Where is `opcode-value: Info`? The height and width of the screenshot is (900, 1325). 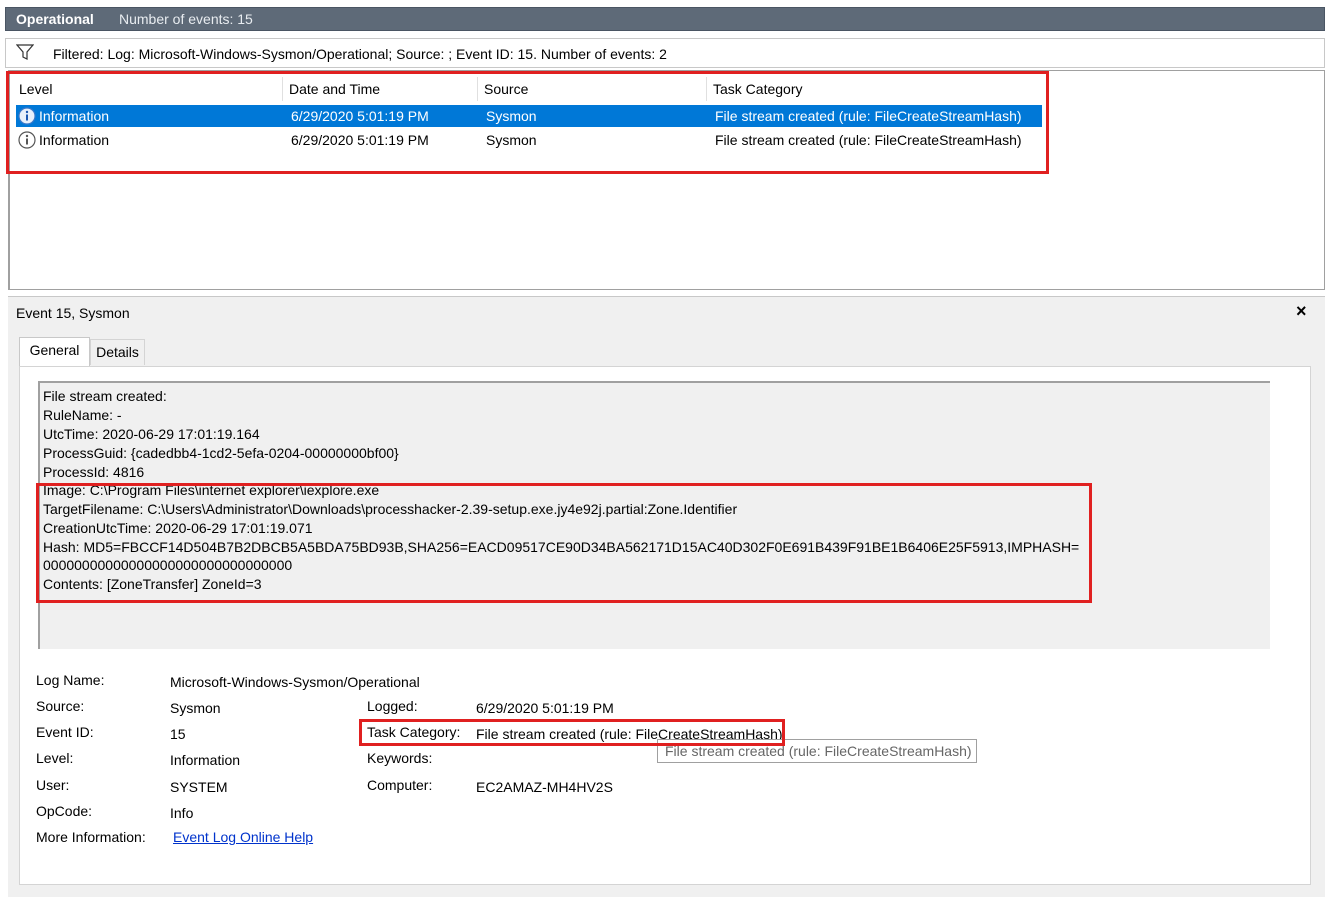 opcode-value: Info is located at coordinates (182, 813).